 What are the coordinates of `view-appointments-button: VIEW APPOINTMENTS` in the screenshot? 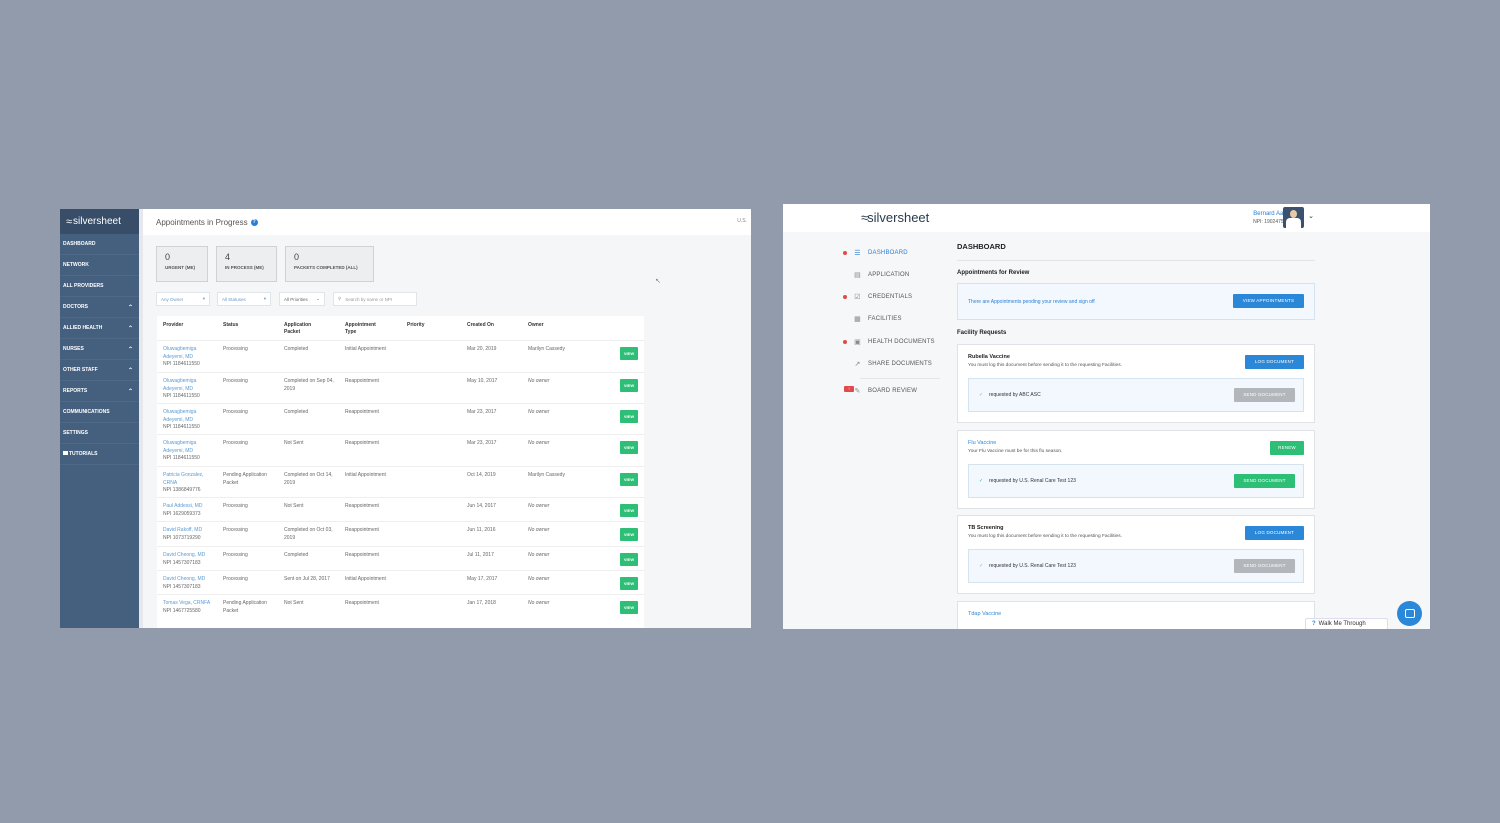 It's located at (1268, 301).